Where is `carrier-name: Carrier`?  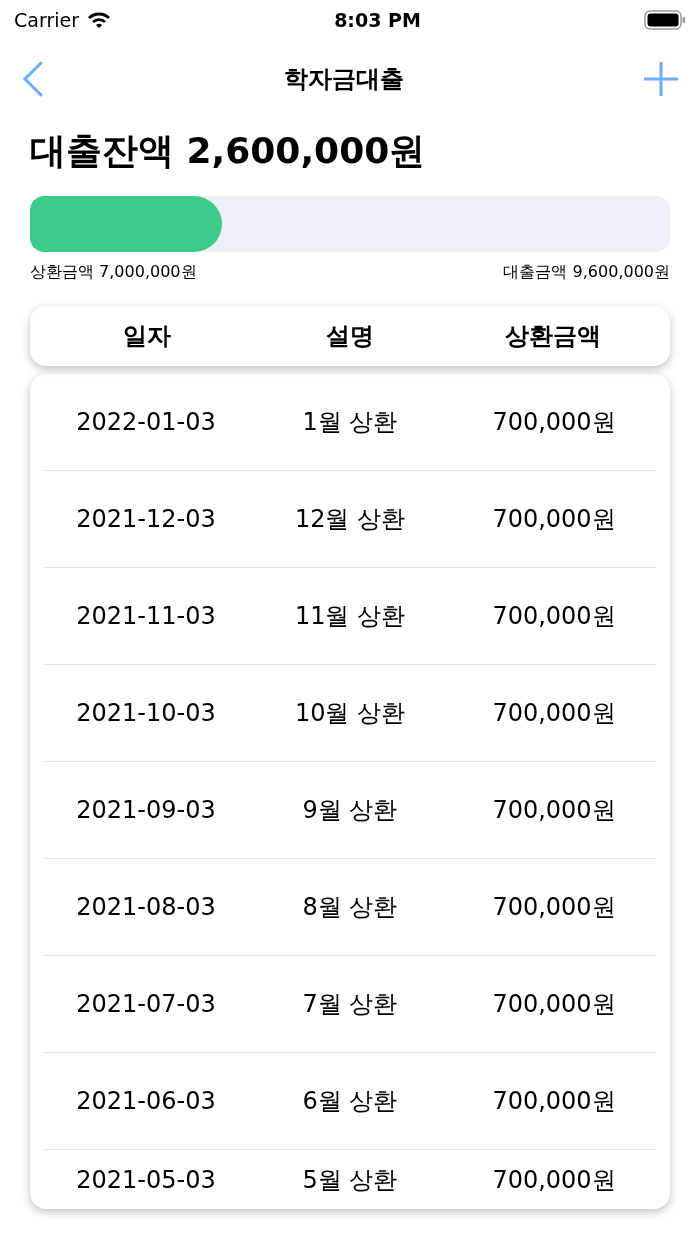
carrier-name: Carrier is located at coordinates (46, 20).